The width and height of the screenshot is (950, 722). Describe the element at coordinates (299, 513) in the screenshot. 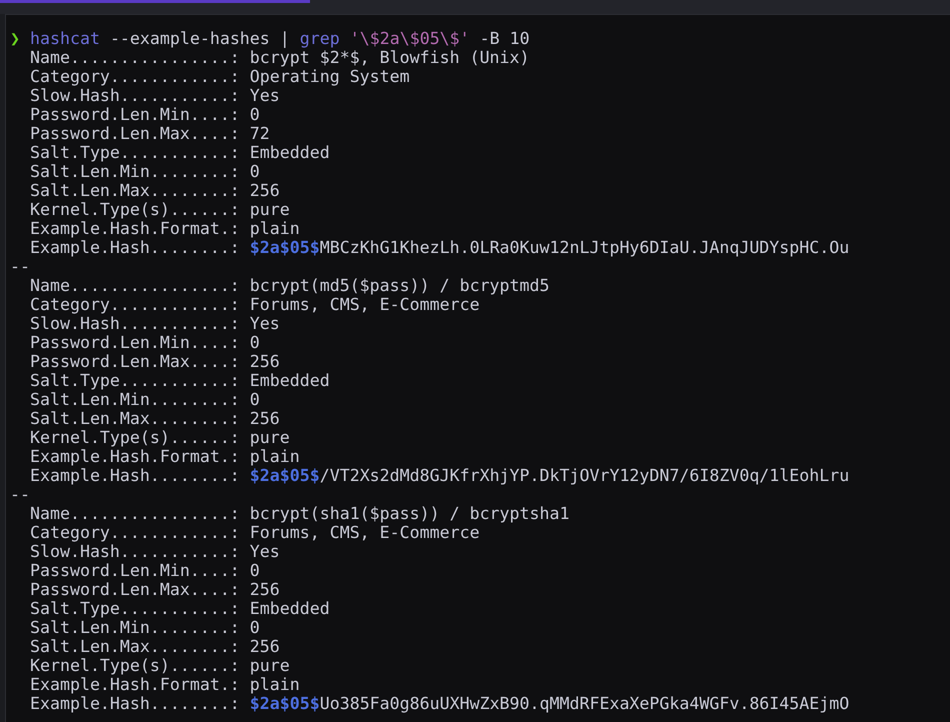

I see `output-line: Name................: bcrypt(sha1($pass)) / bcryptsha1` at that location.